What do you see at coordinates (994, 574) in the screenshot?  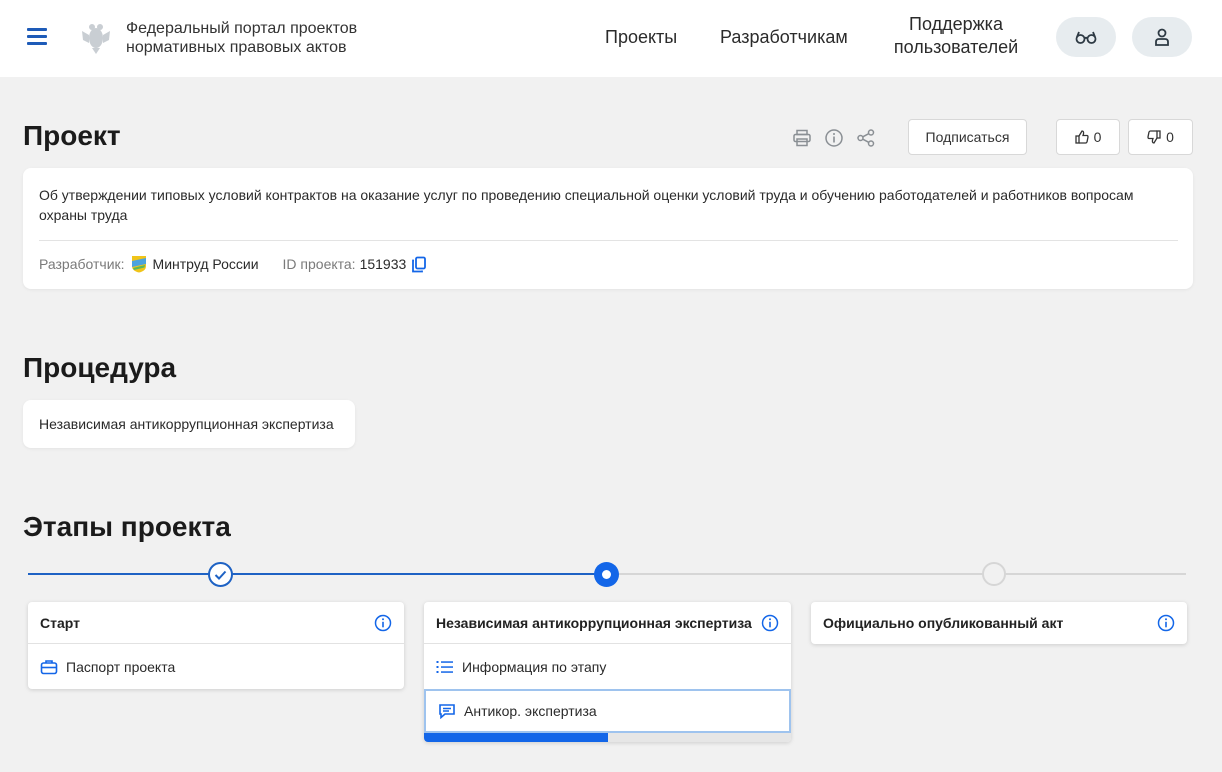 I see `stage-node-future` at bounding box center [994, 574].